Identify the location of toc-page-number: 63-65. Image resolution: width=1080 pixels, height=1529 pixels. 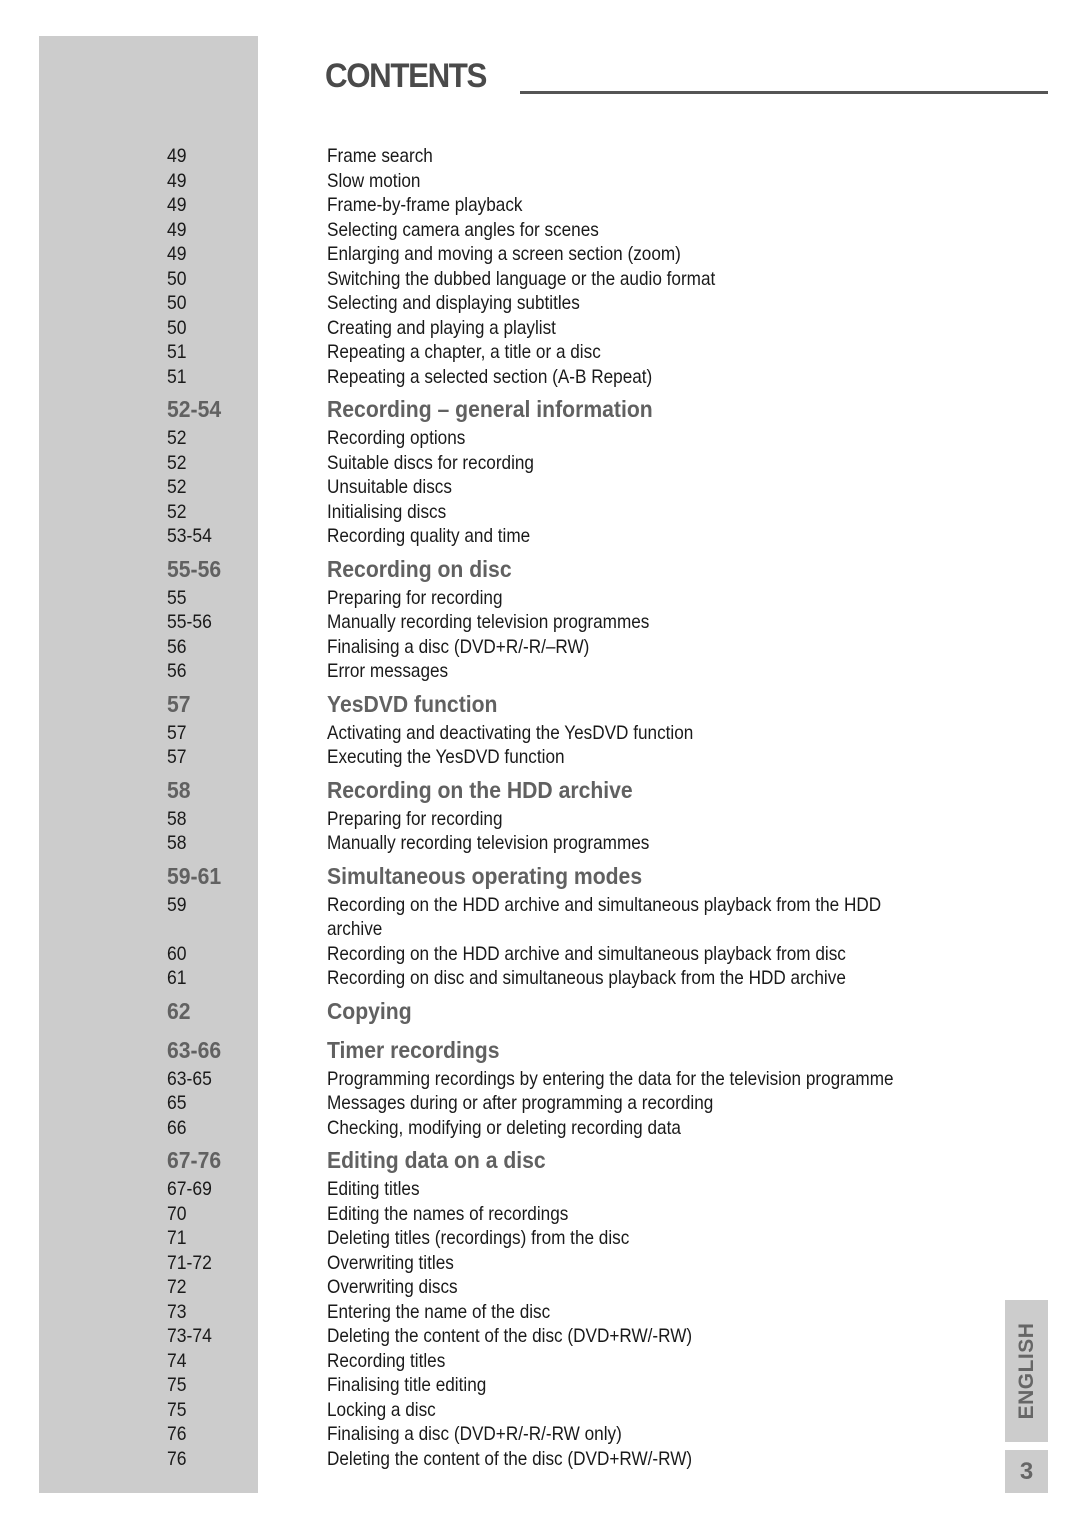
(189, 1078).